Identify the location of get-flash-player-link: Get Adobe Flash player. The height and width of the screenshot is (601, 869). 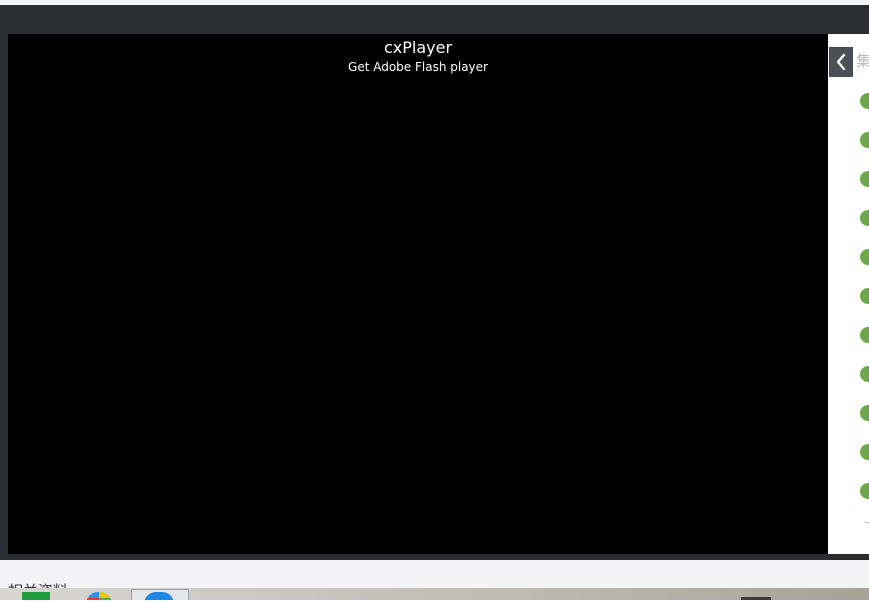
(418, 67).